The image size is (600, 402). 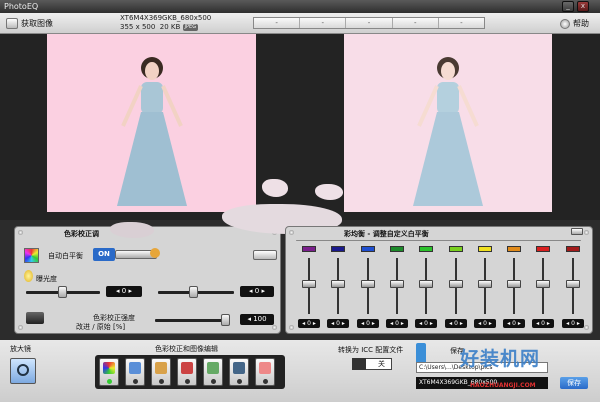 What do you see at coordinates (28, 276) in the screenshot?
I see `light-bulb-icon` at bounding box center [28, 276].